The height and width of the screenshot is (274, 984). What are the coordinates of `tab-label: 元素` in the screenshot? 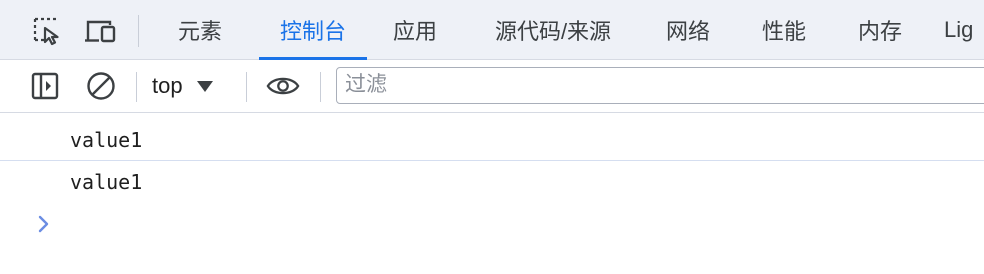 It's located at (199, 31).